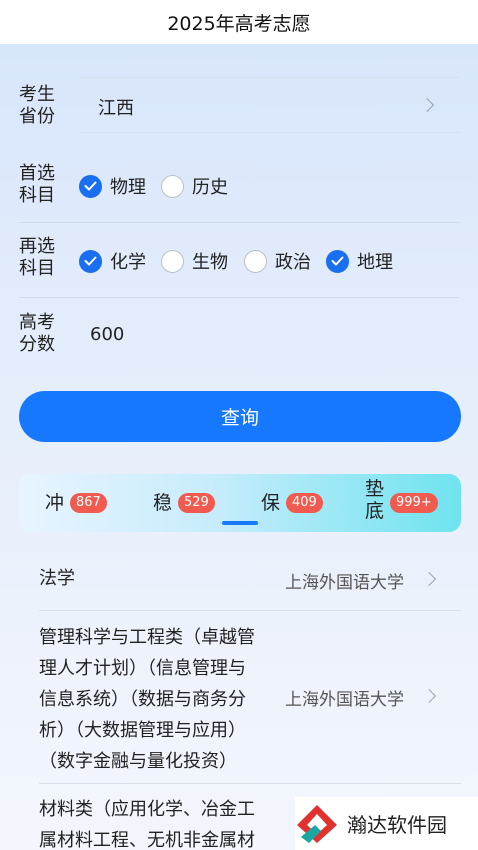  Describe the element at coordinates (37, 105) in the screenshot. I see `province-label: 考生 省份` at that location.